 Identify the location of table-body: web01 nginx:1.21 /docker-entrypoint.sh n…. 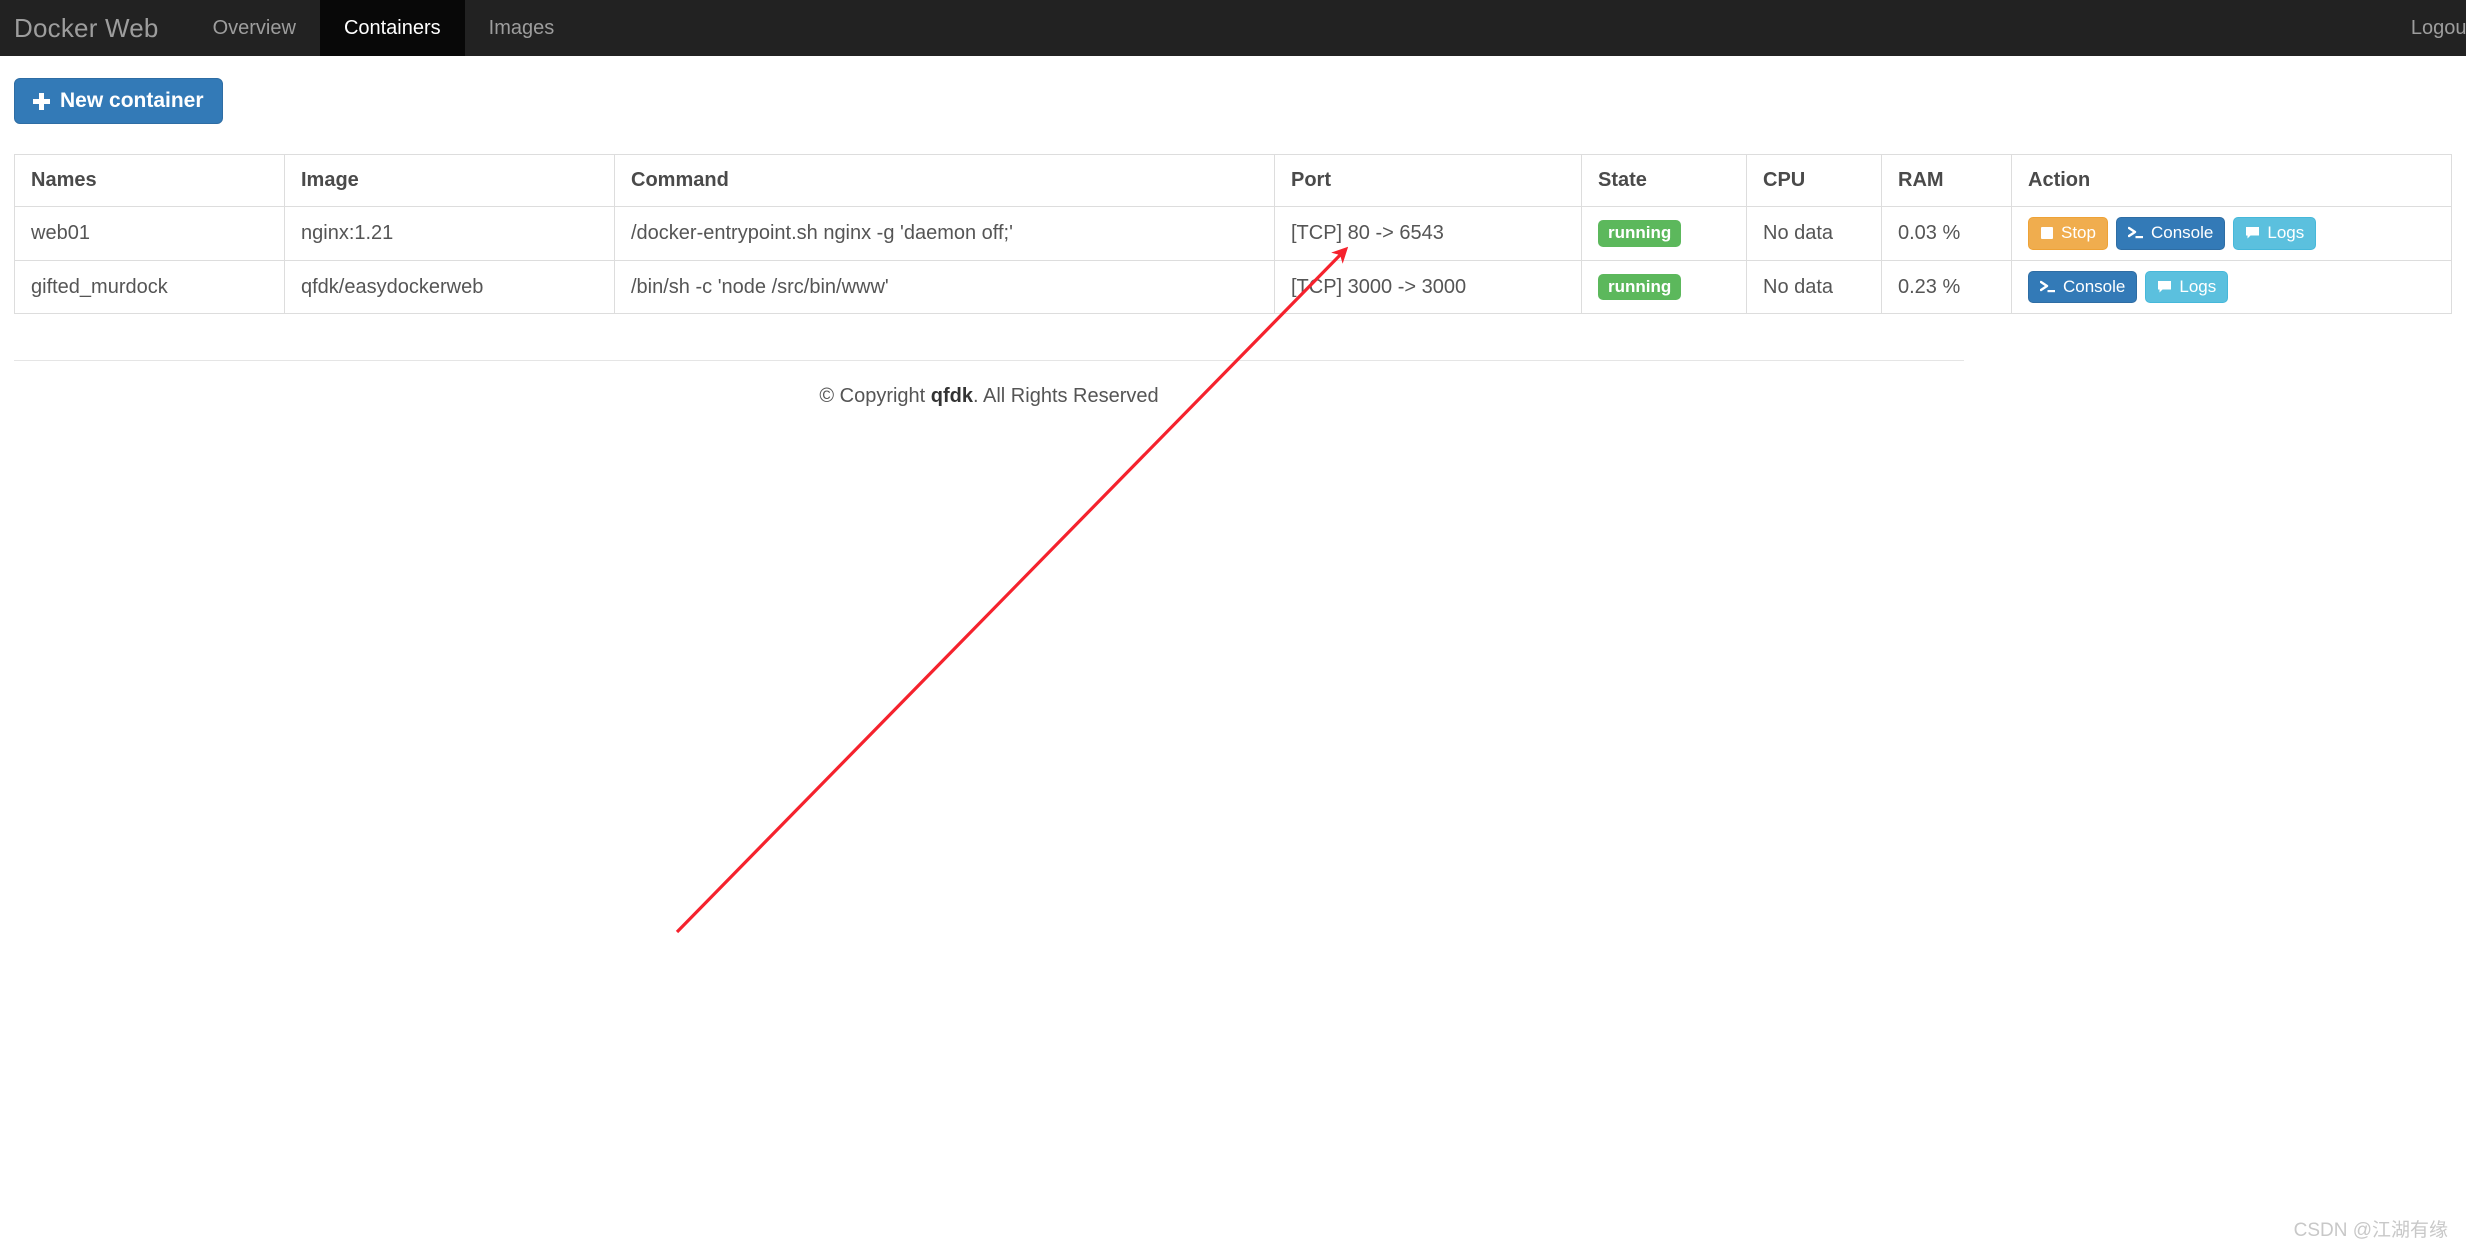
(1233, 260).